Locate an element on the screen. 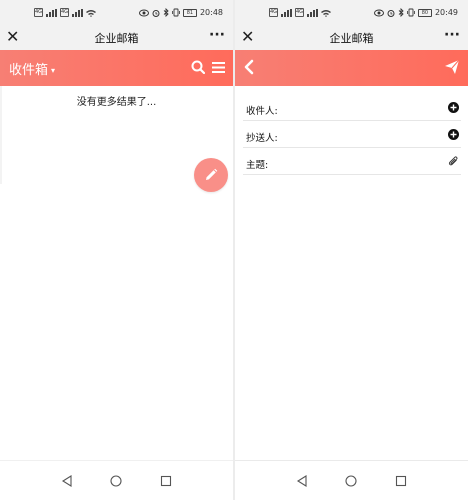 Image resolution: width=468 pixels, height=500 pixels. subject-field: 主题: is located at coordinates (352, 161).